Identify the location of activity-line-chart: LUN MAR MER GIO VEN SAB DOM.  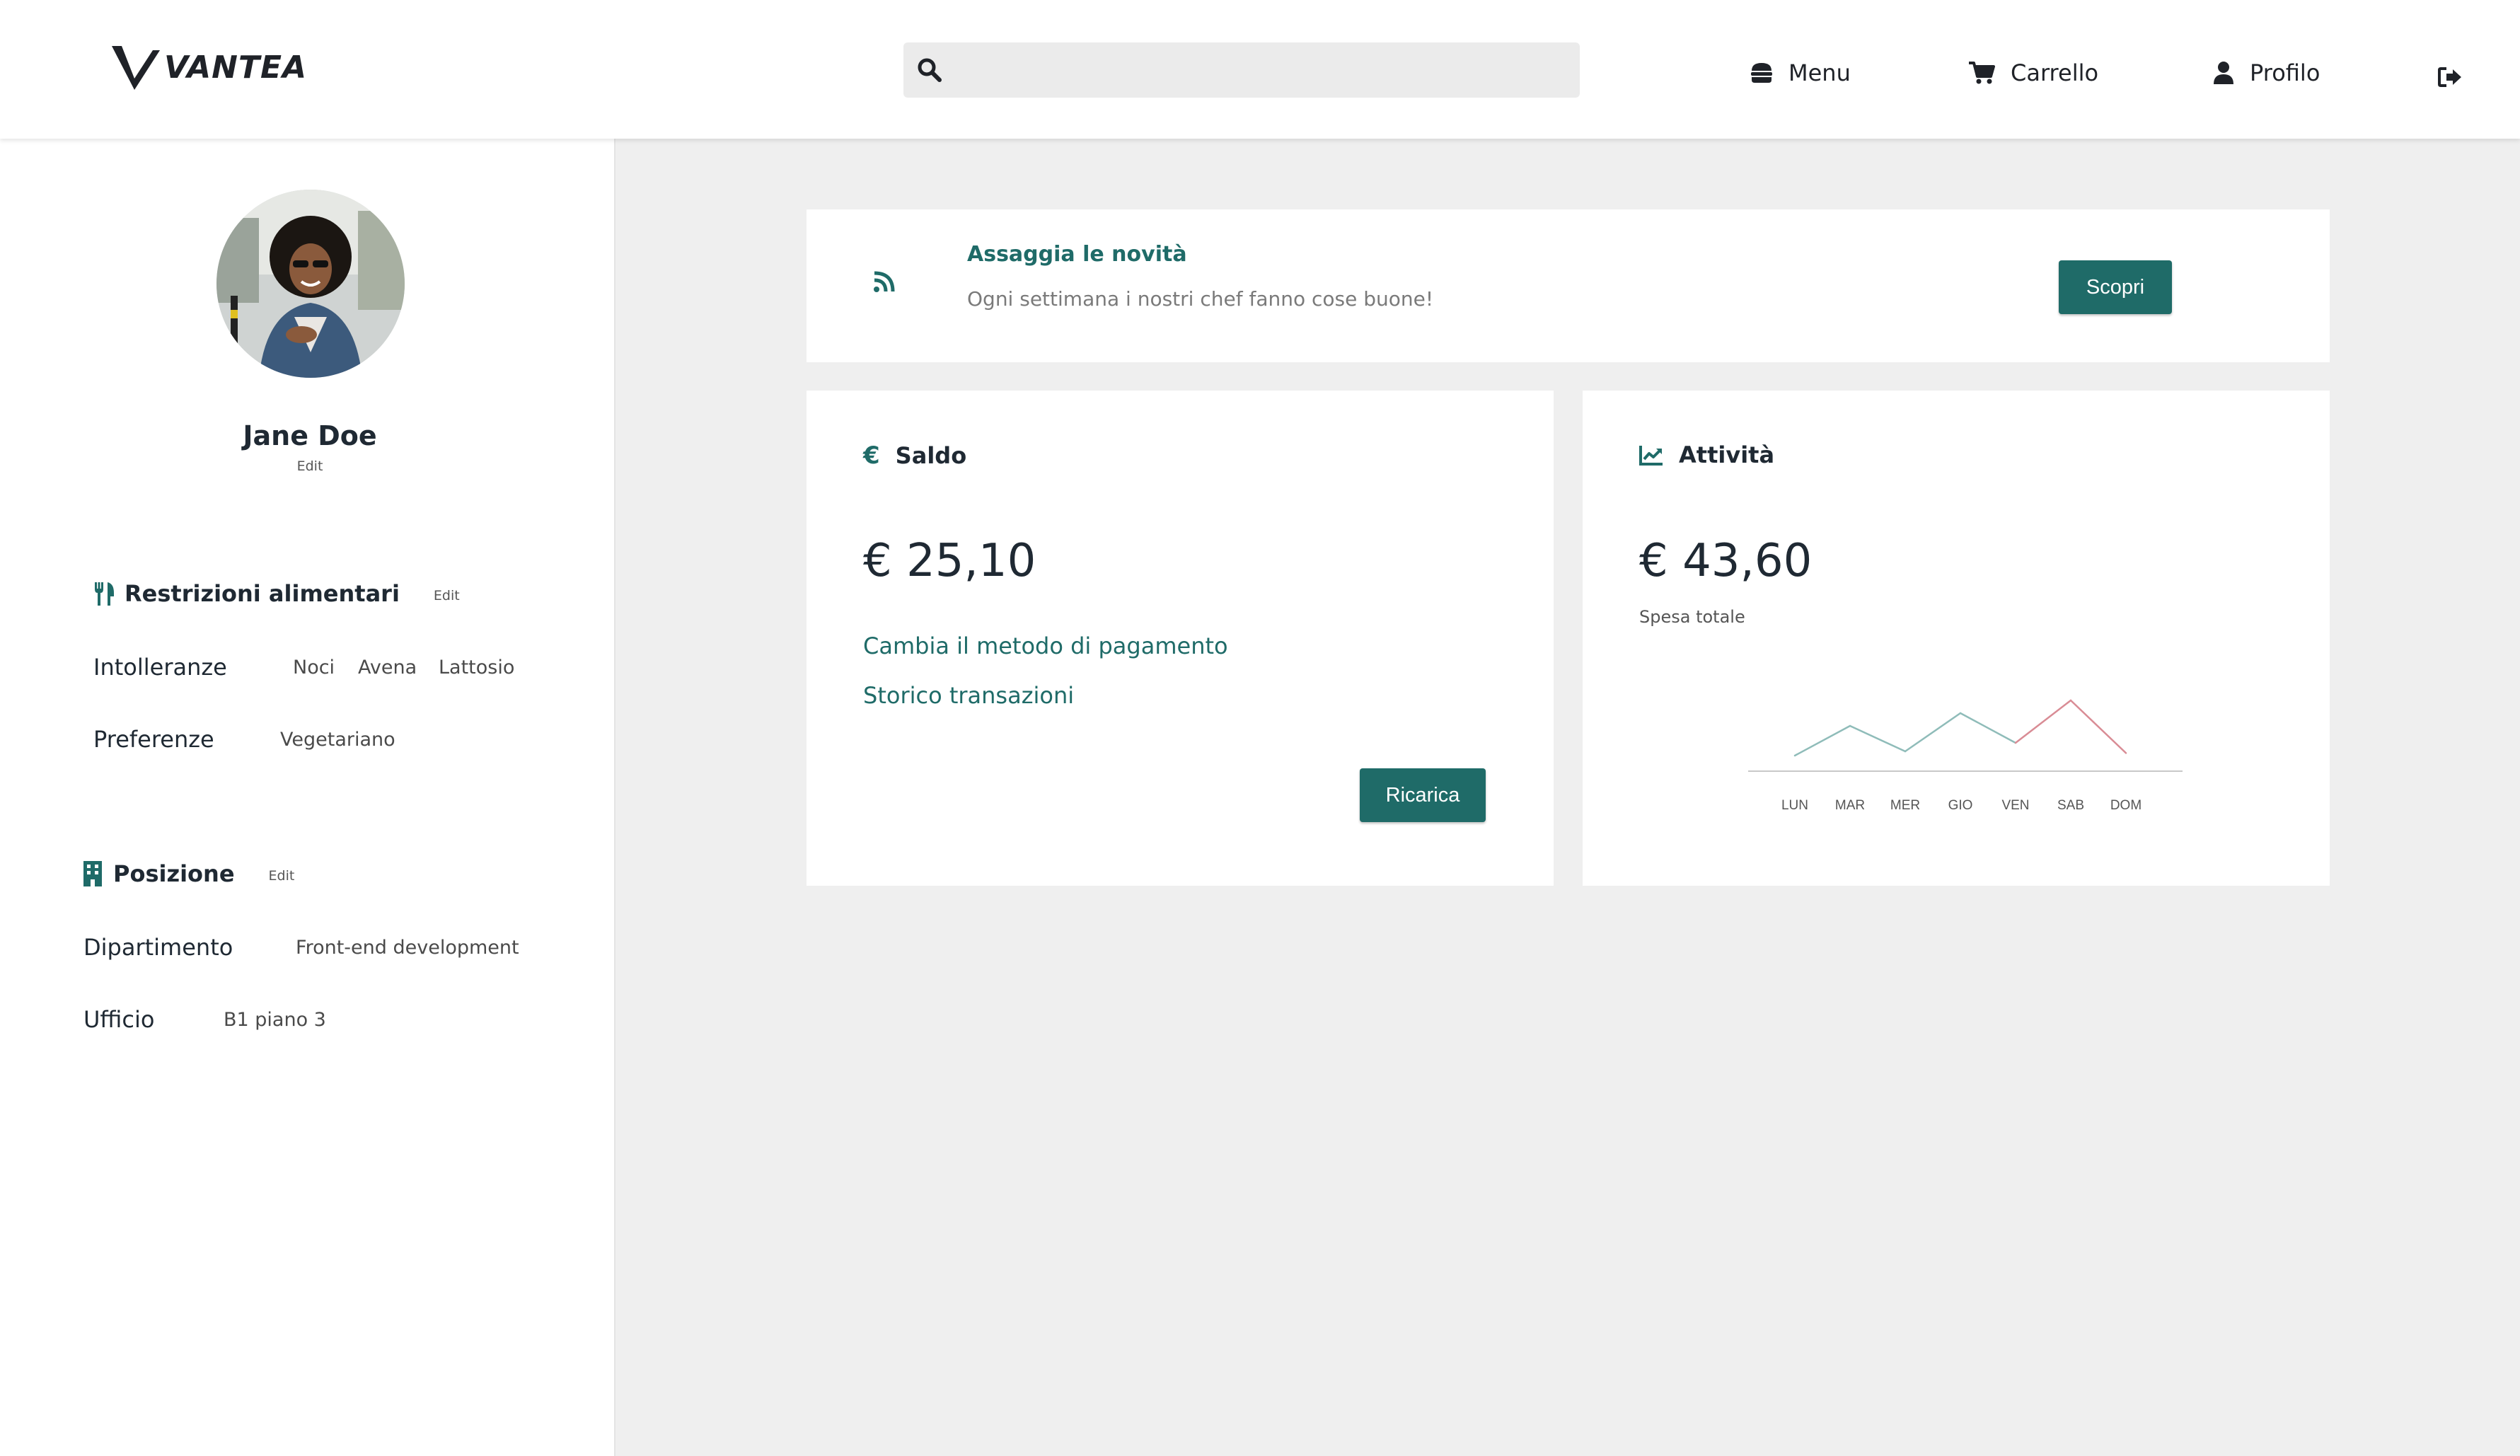
(1966, 756).